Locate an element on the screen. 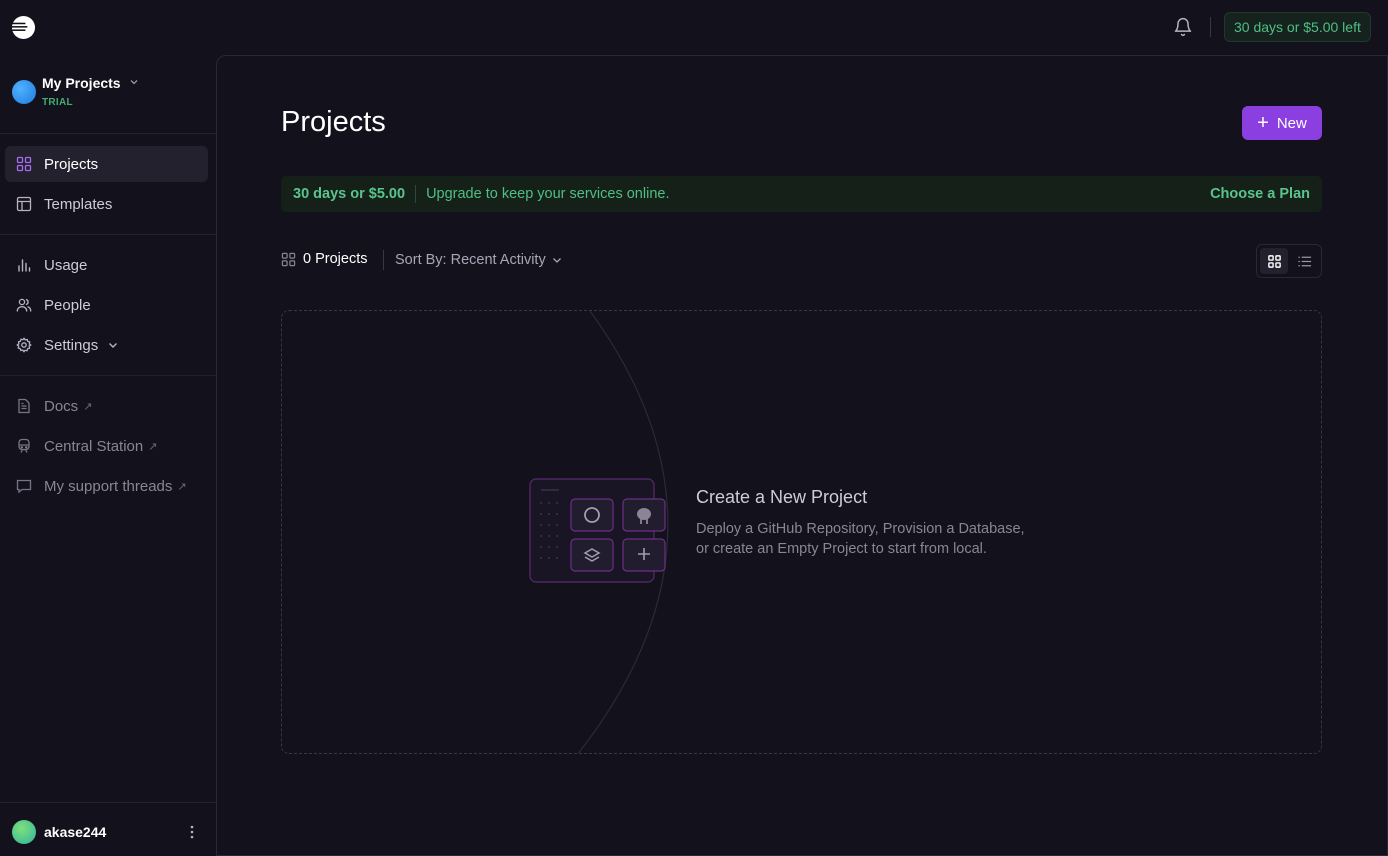 This screenshot has height=856, width=1388. sidebar-item-support-threads: My support threads ↗ is located at coordinates (106, 486).